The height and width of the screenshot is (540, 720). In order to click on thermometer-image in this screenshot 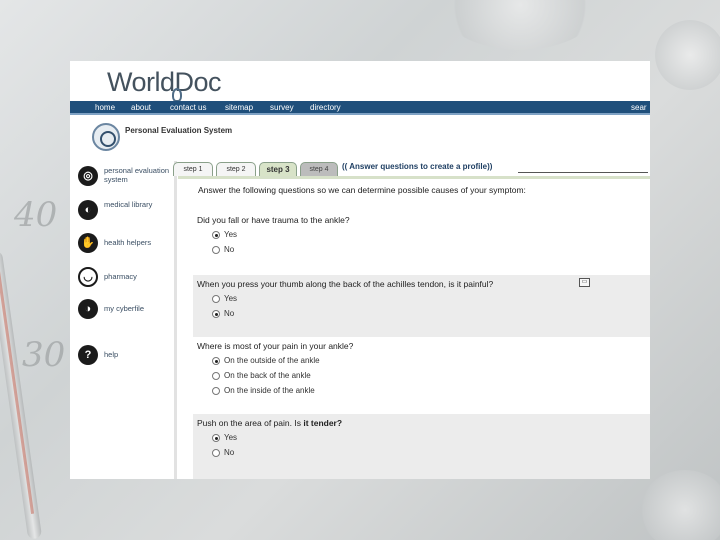, I will do `click(21, 395)`.